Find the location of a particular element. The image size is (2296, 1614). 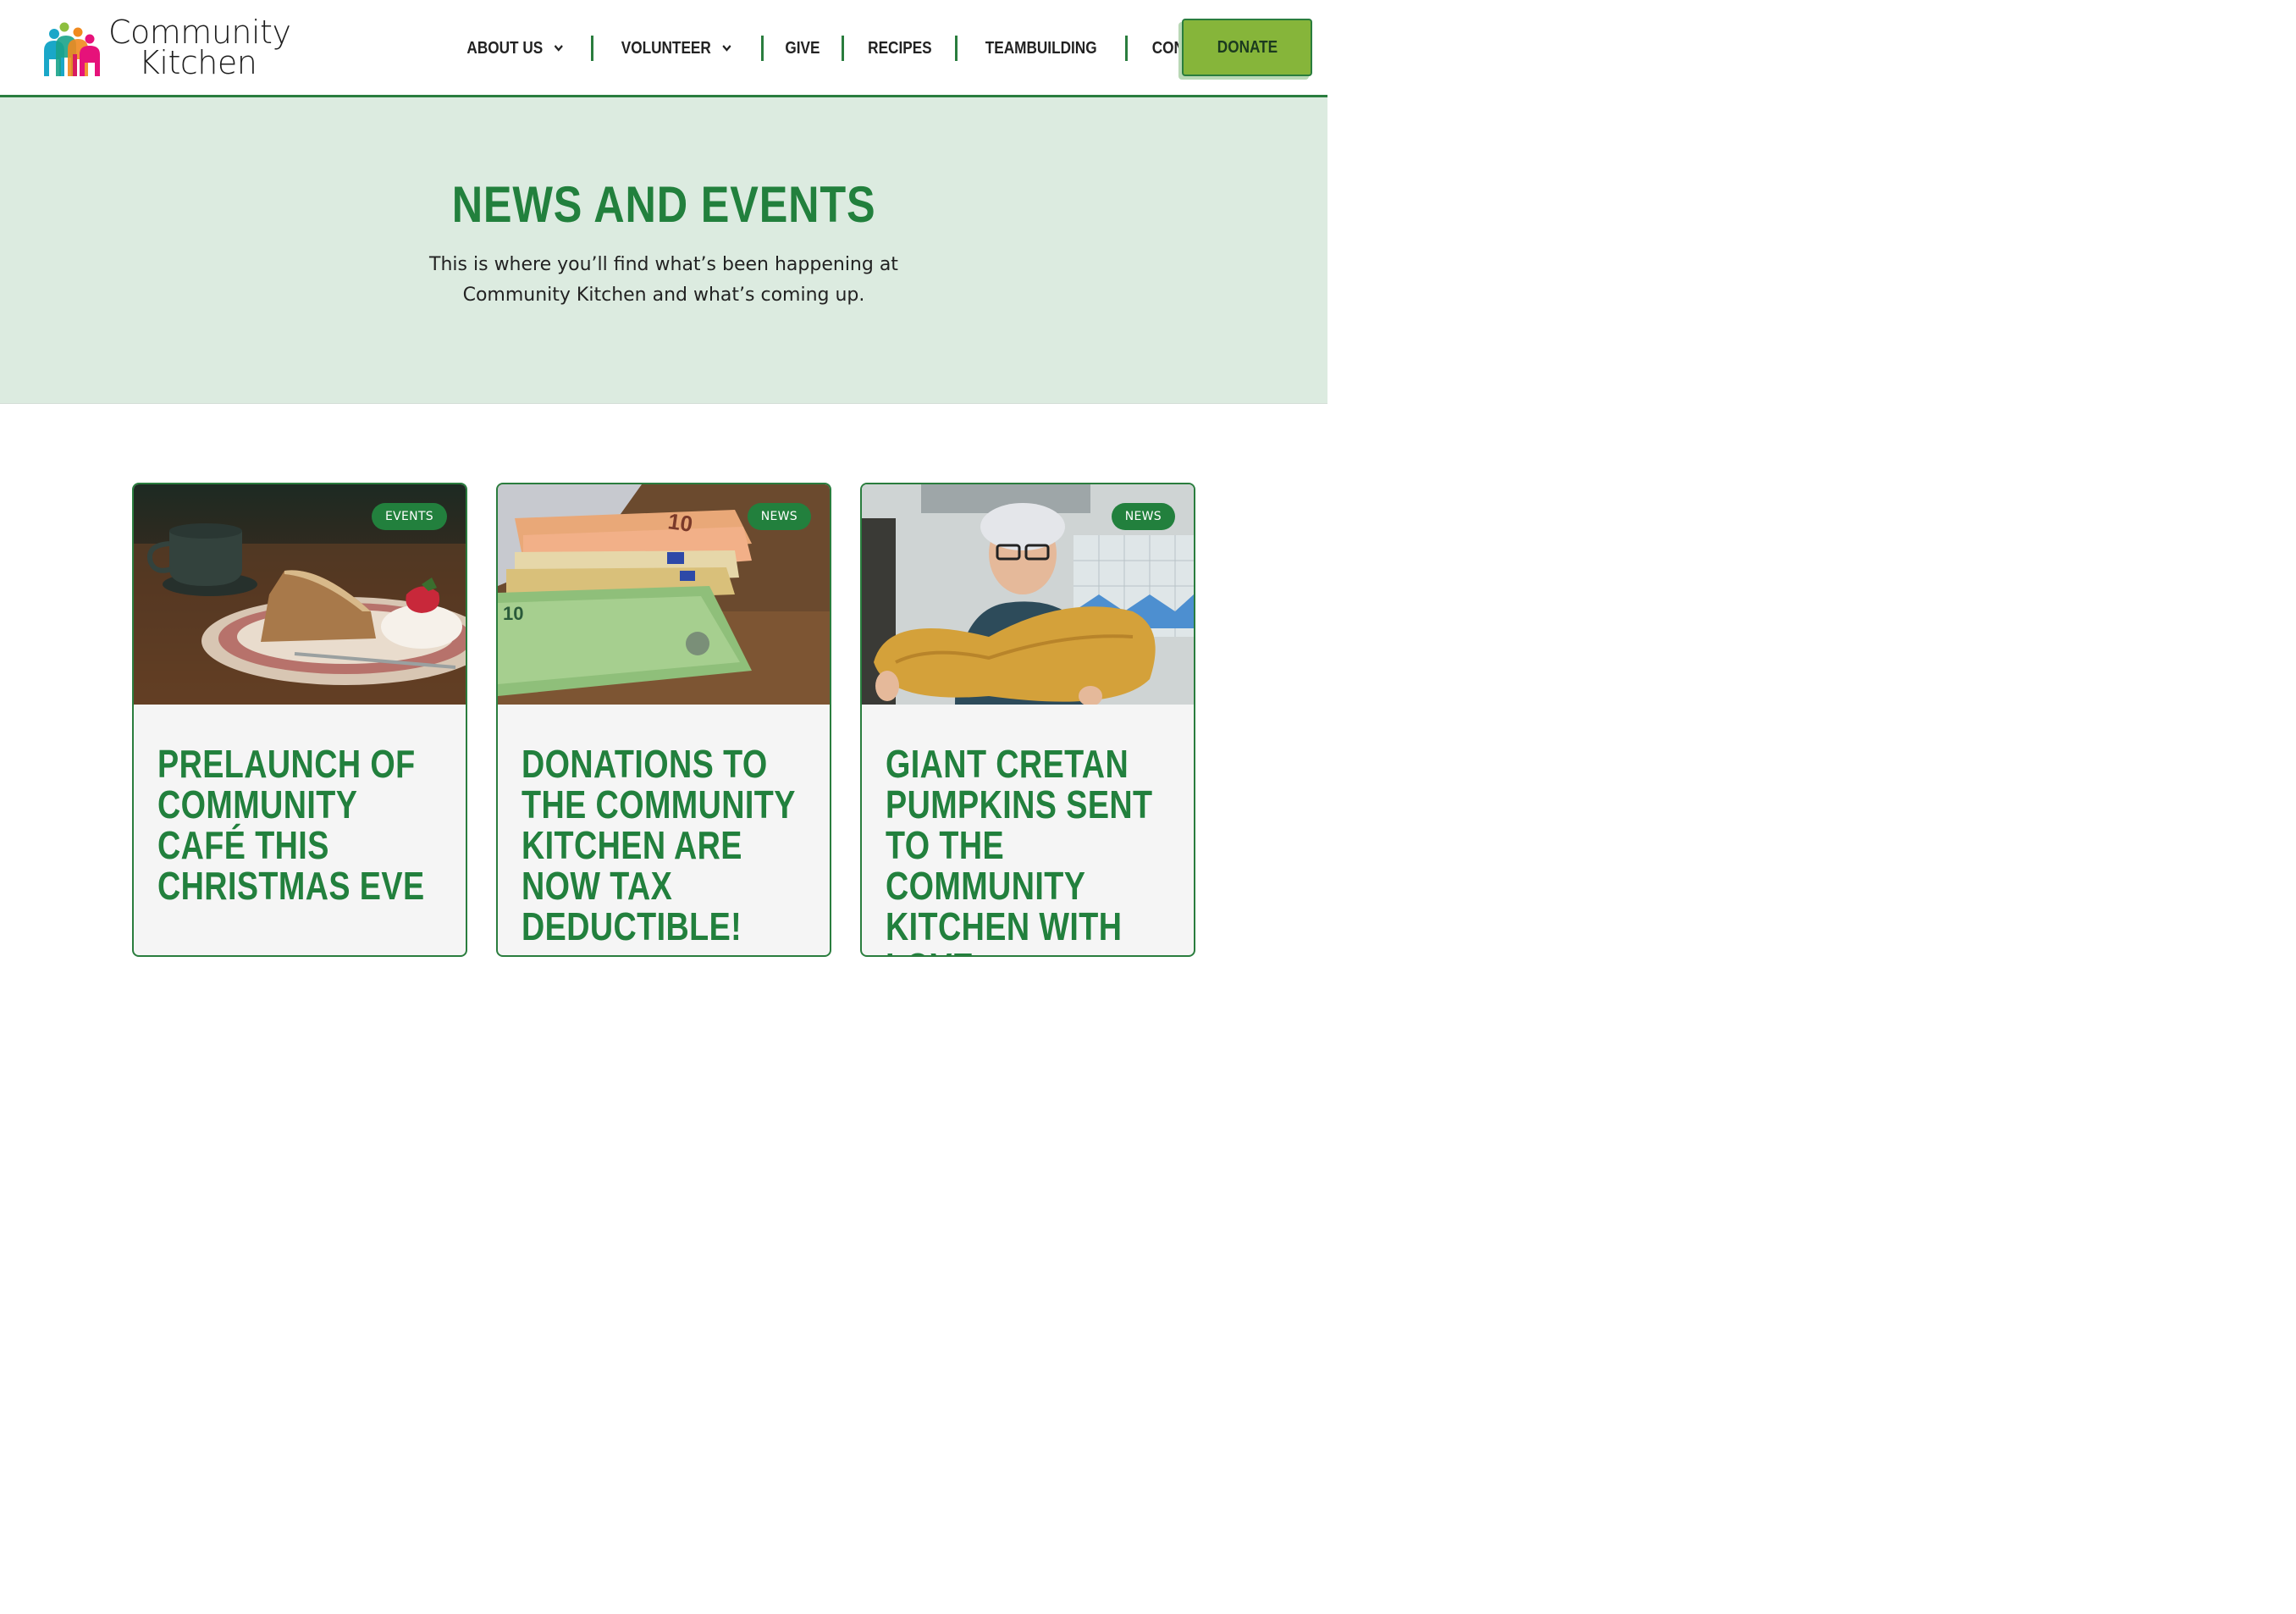

logo-wordmark: Community Kitchen is located at coordinates (199, 47).